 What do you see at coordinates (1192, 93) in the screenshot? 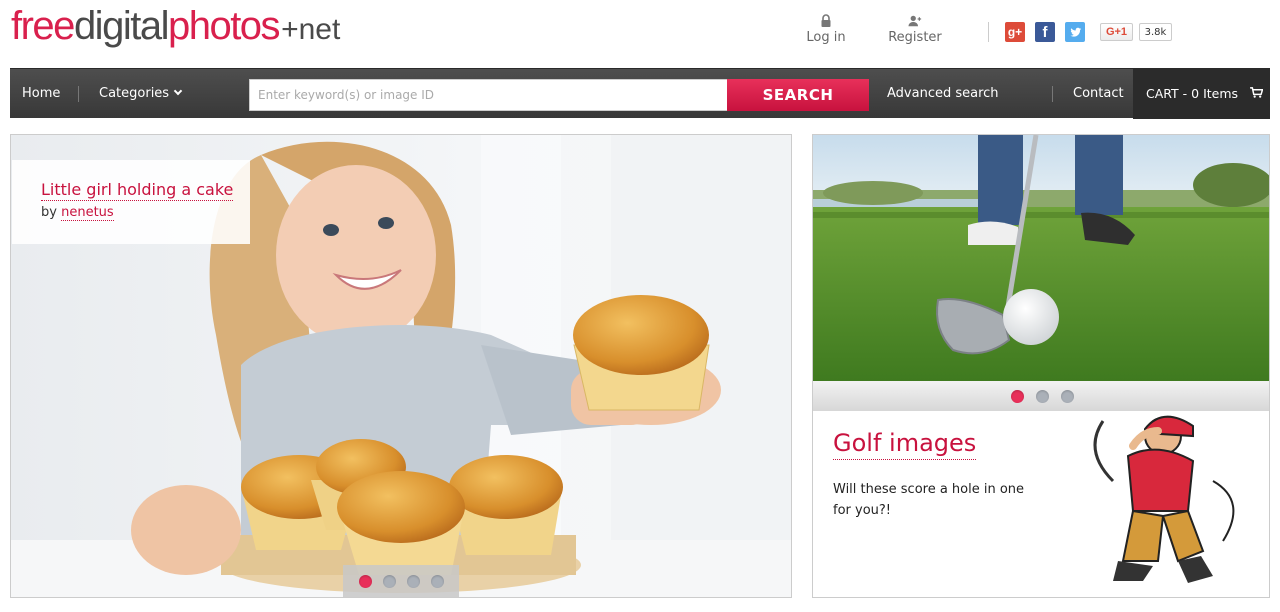
I see `cart-label: CART - 0 Items` at bounding box center [1192, 93].